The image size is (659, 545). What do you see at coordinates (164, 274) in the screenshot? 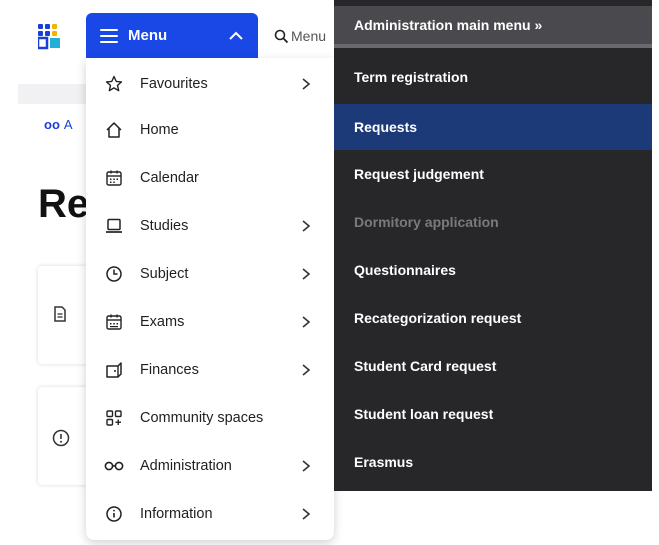
I see `menu-item-label: Subject` at bounding box center [164, 274].